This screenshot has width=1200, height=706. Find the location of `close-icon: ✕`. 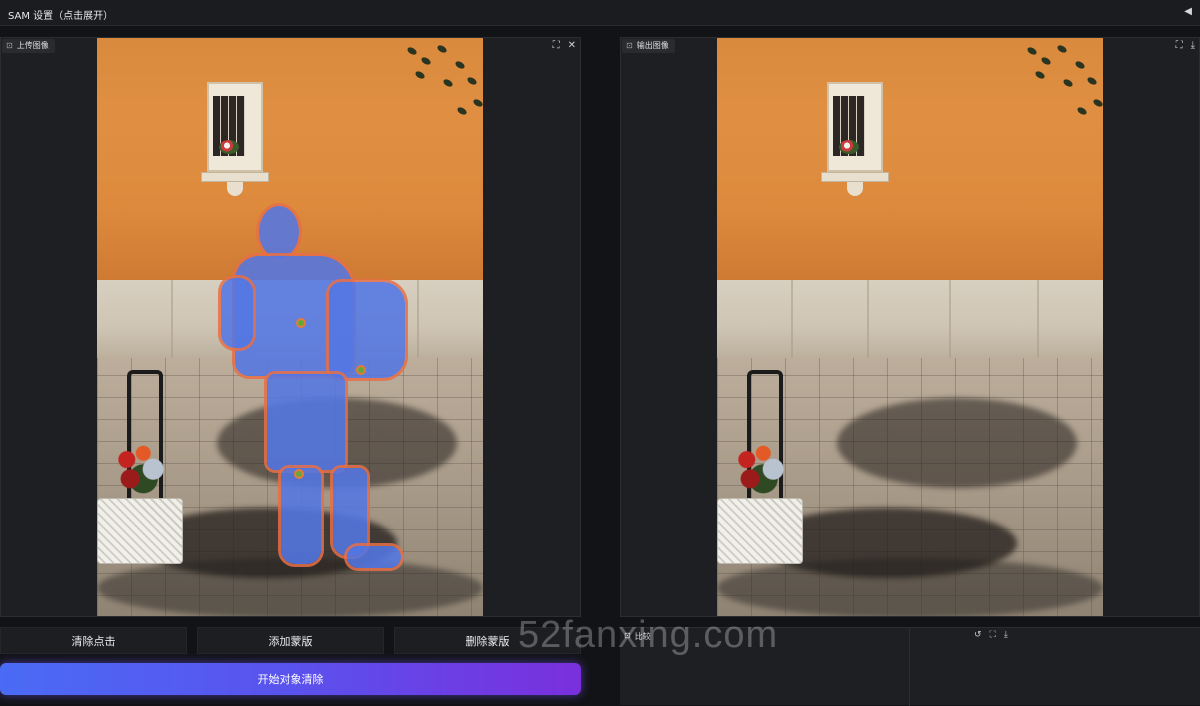

close-icon: ✕ is located at coordinates (572, 45).